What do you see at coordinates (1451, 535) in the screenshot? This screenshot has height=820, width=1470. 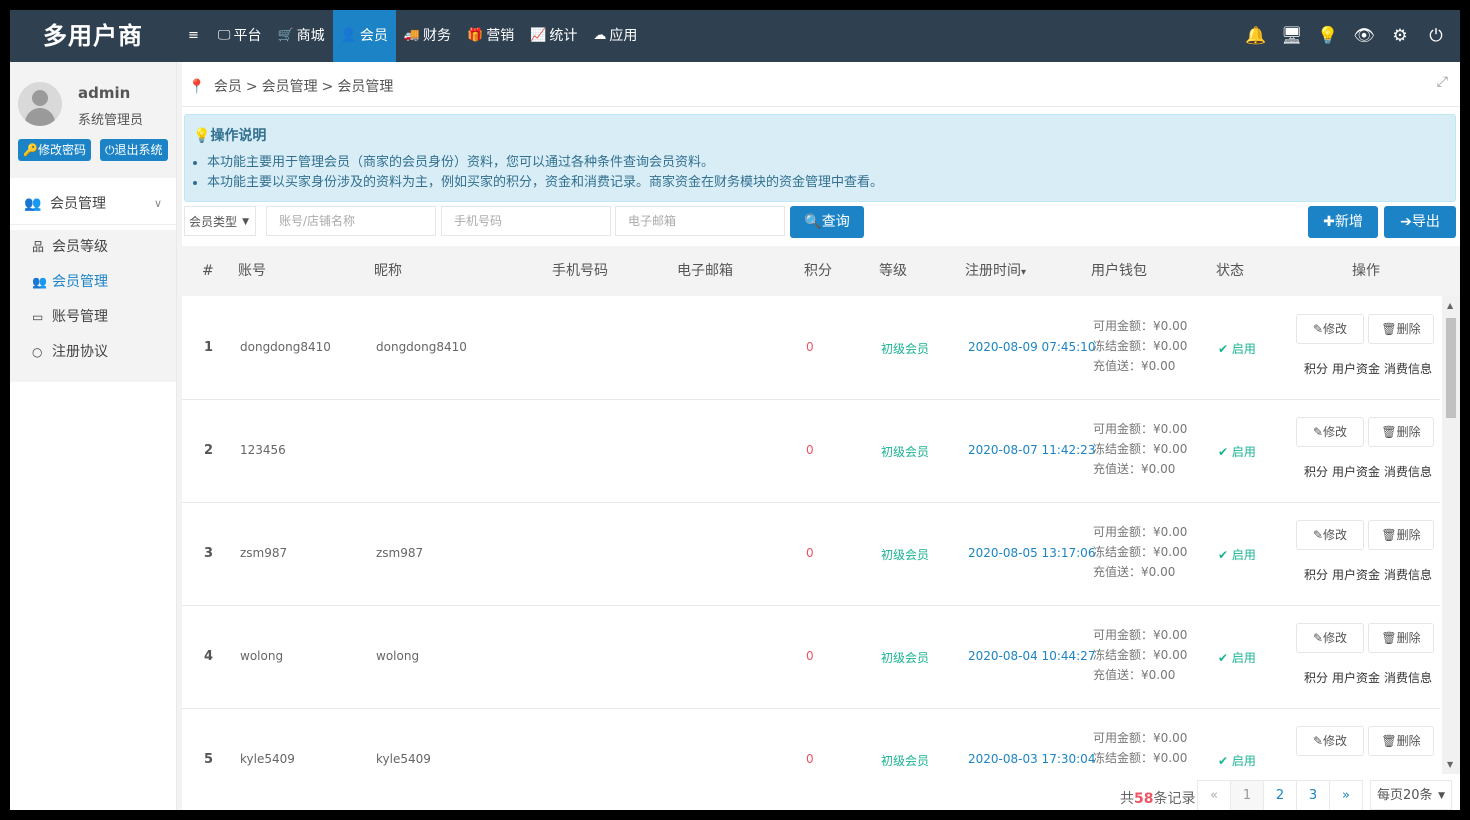 I see `table-scrollbar: ▲ ▼` at bounding box center [1451, 535].